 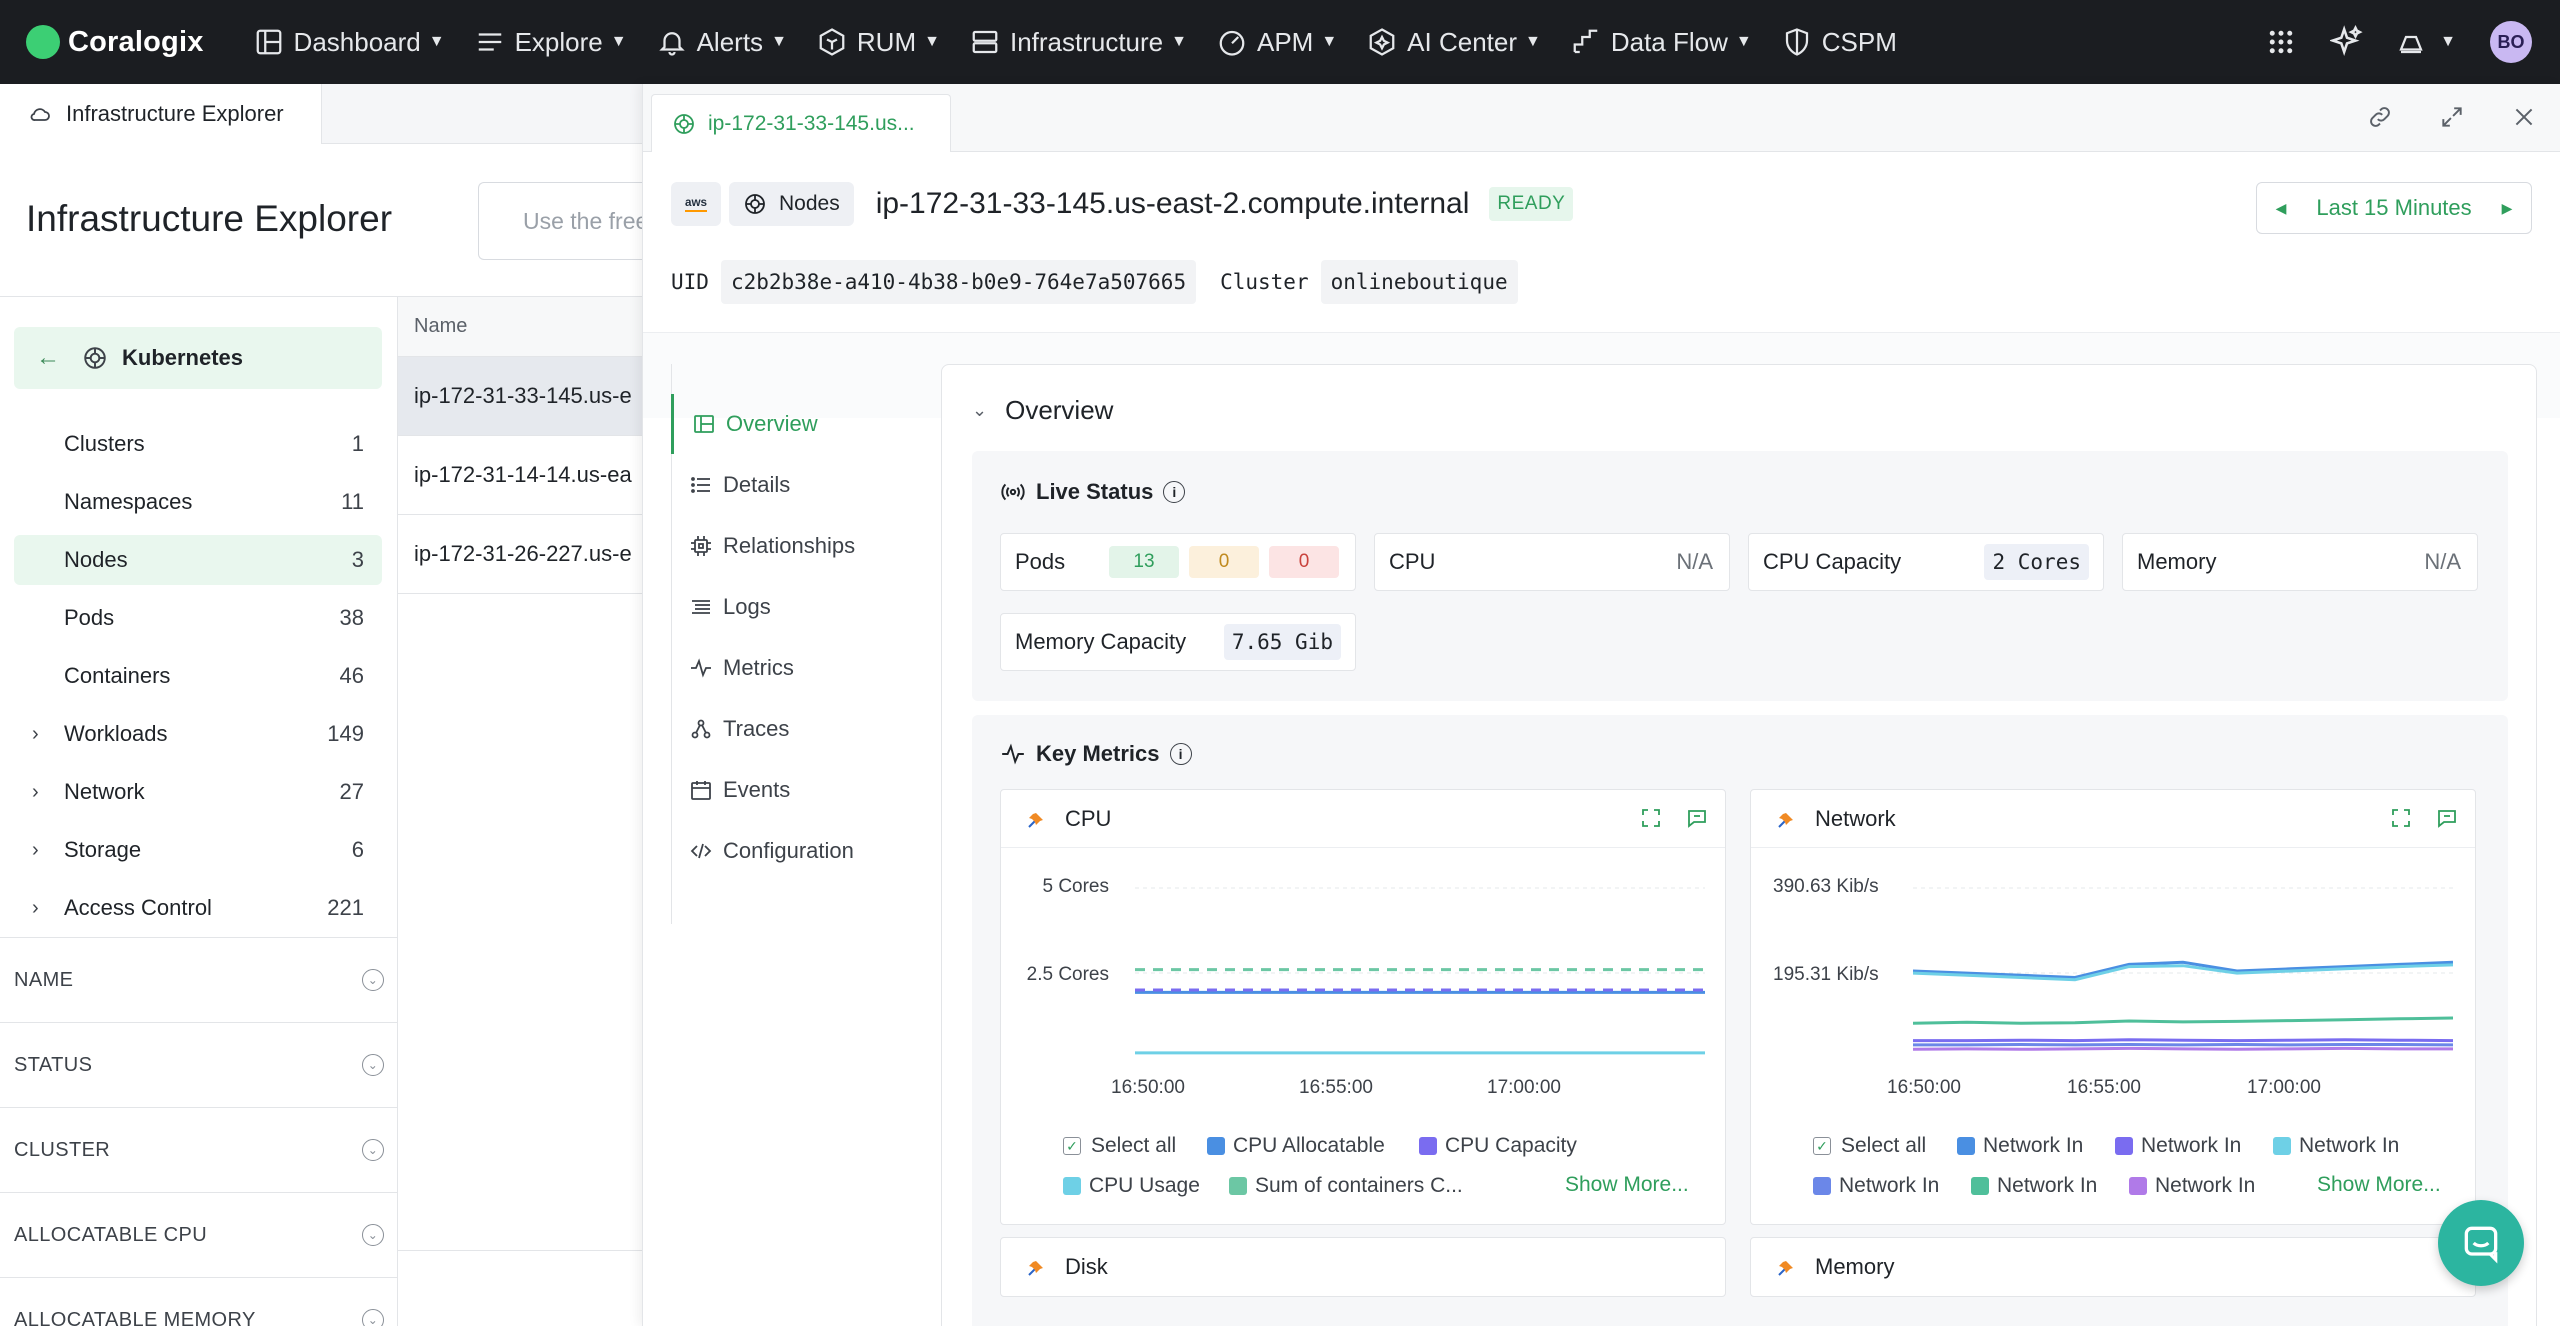 What do you see at coordinates (2427, 42) in the screenshot?
I see `environment-switcher-icon: ▼` at bounding box center [2427, 42].